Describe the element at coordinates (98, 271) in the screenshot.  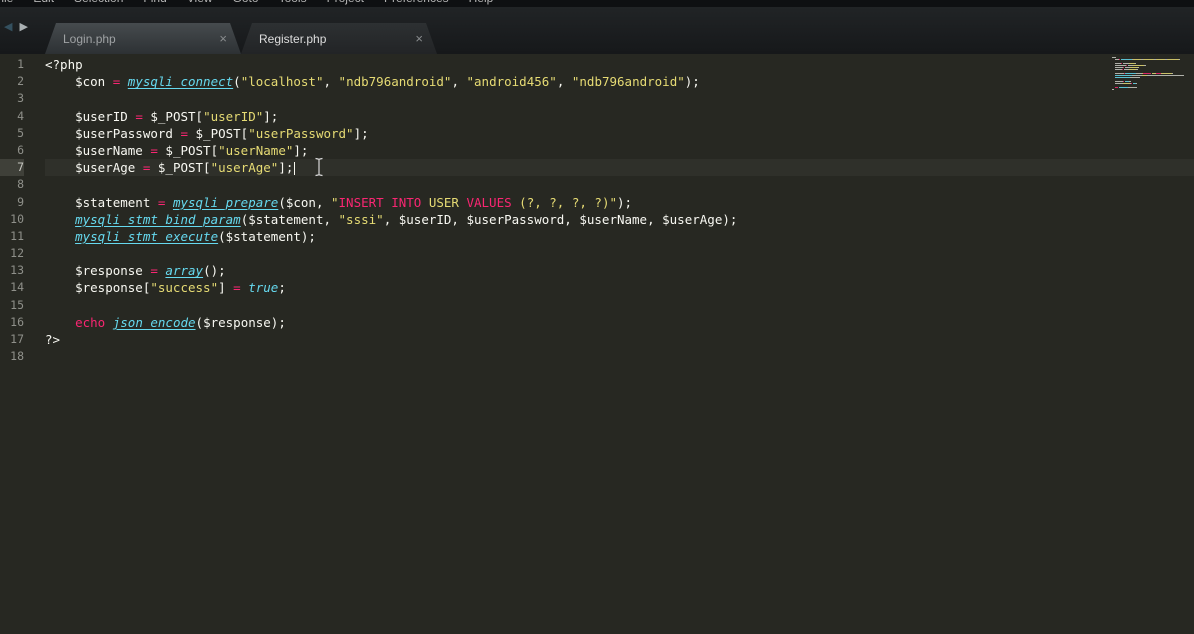
I see `code-token-plain: $response` at that location.